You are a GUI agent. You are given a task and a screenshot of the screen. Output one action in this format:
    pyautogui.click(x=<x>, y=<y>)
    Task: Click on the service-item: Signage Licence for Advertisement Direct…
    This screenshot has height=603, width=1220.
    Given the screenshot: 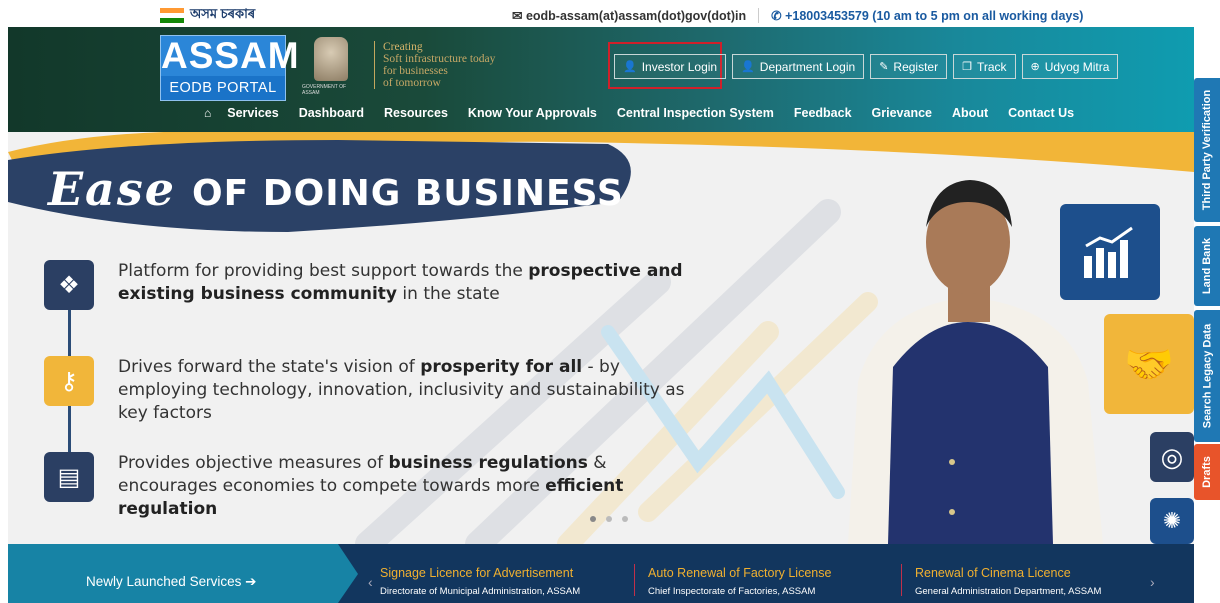 What is the action you would take?
    pyautogui.click(x=497, y=581)
    